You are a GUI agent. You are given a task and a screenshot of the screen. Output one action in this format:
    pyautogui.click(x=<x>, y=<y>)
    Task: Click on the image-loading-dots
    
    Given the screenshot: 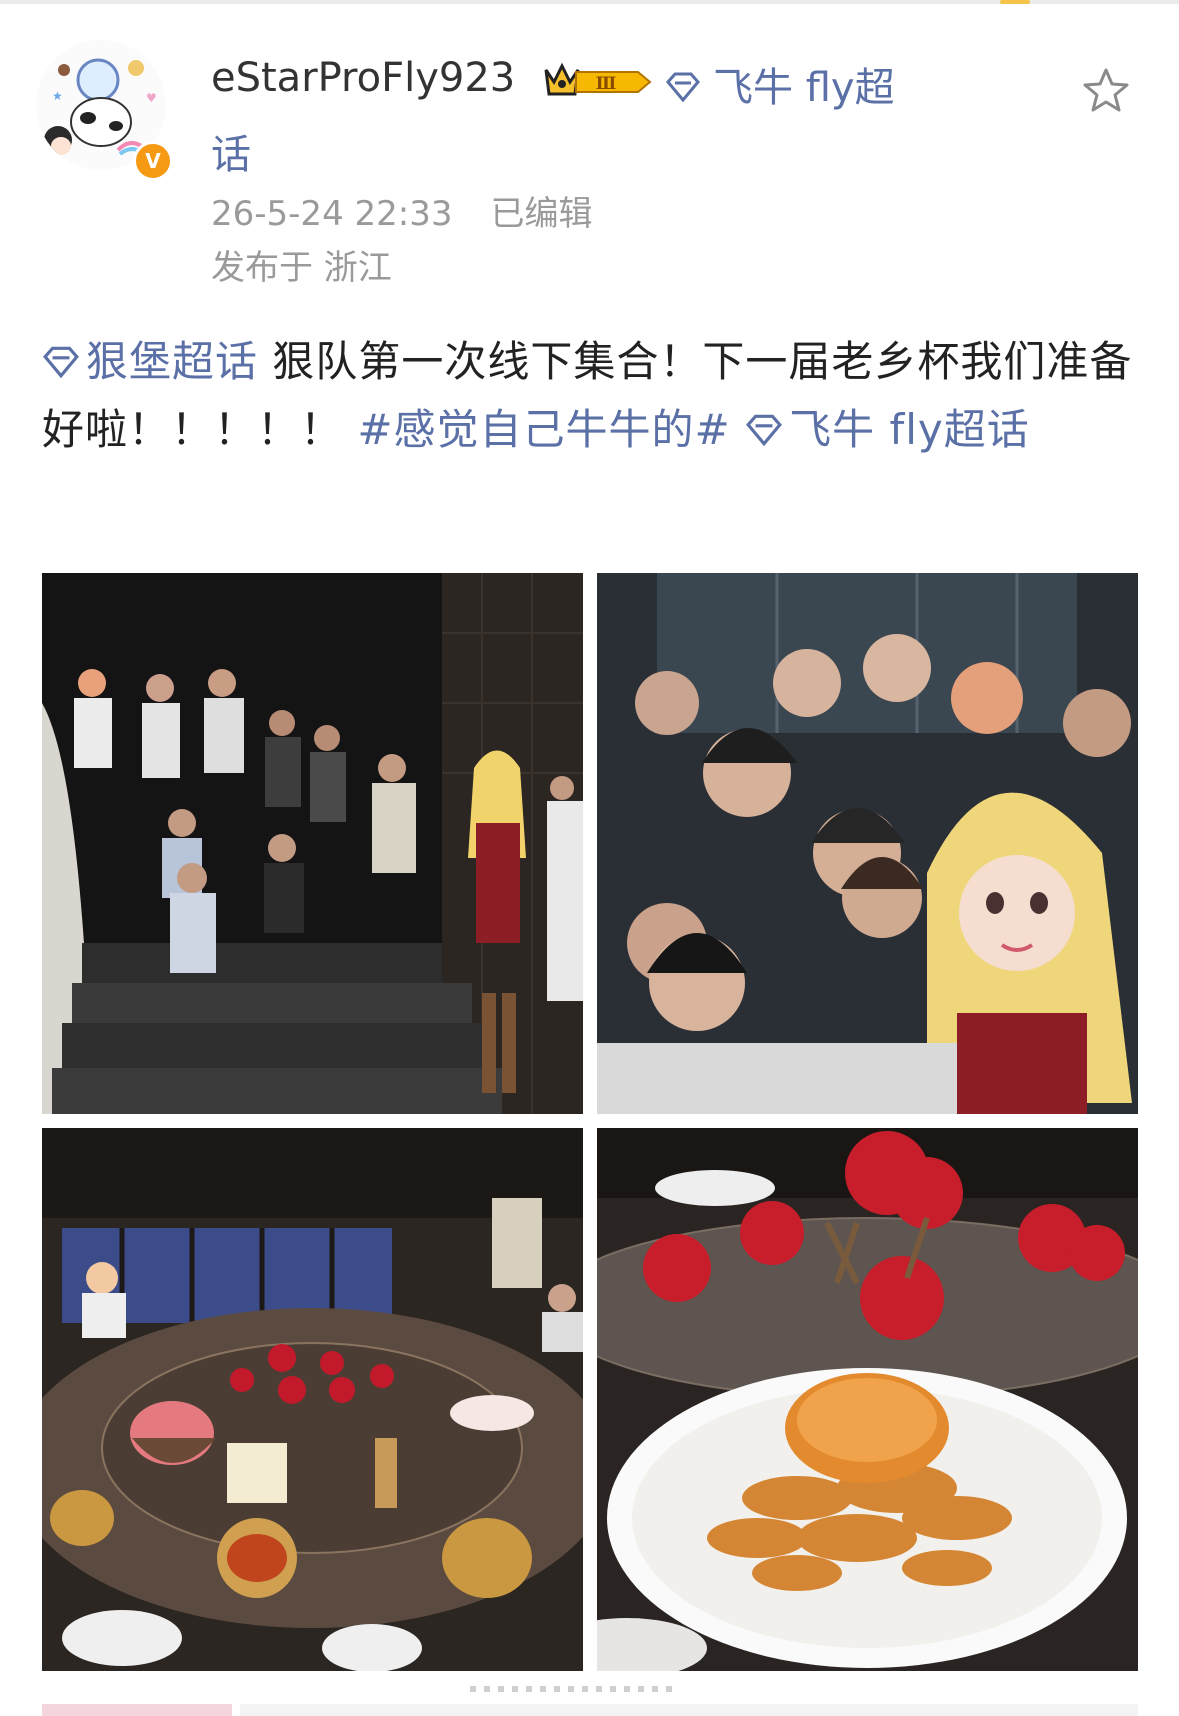 What is the action you would take?
    pyautogui.click(x=571, y=1689)
    